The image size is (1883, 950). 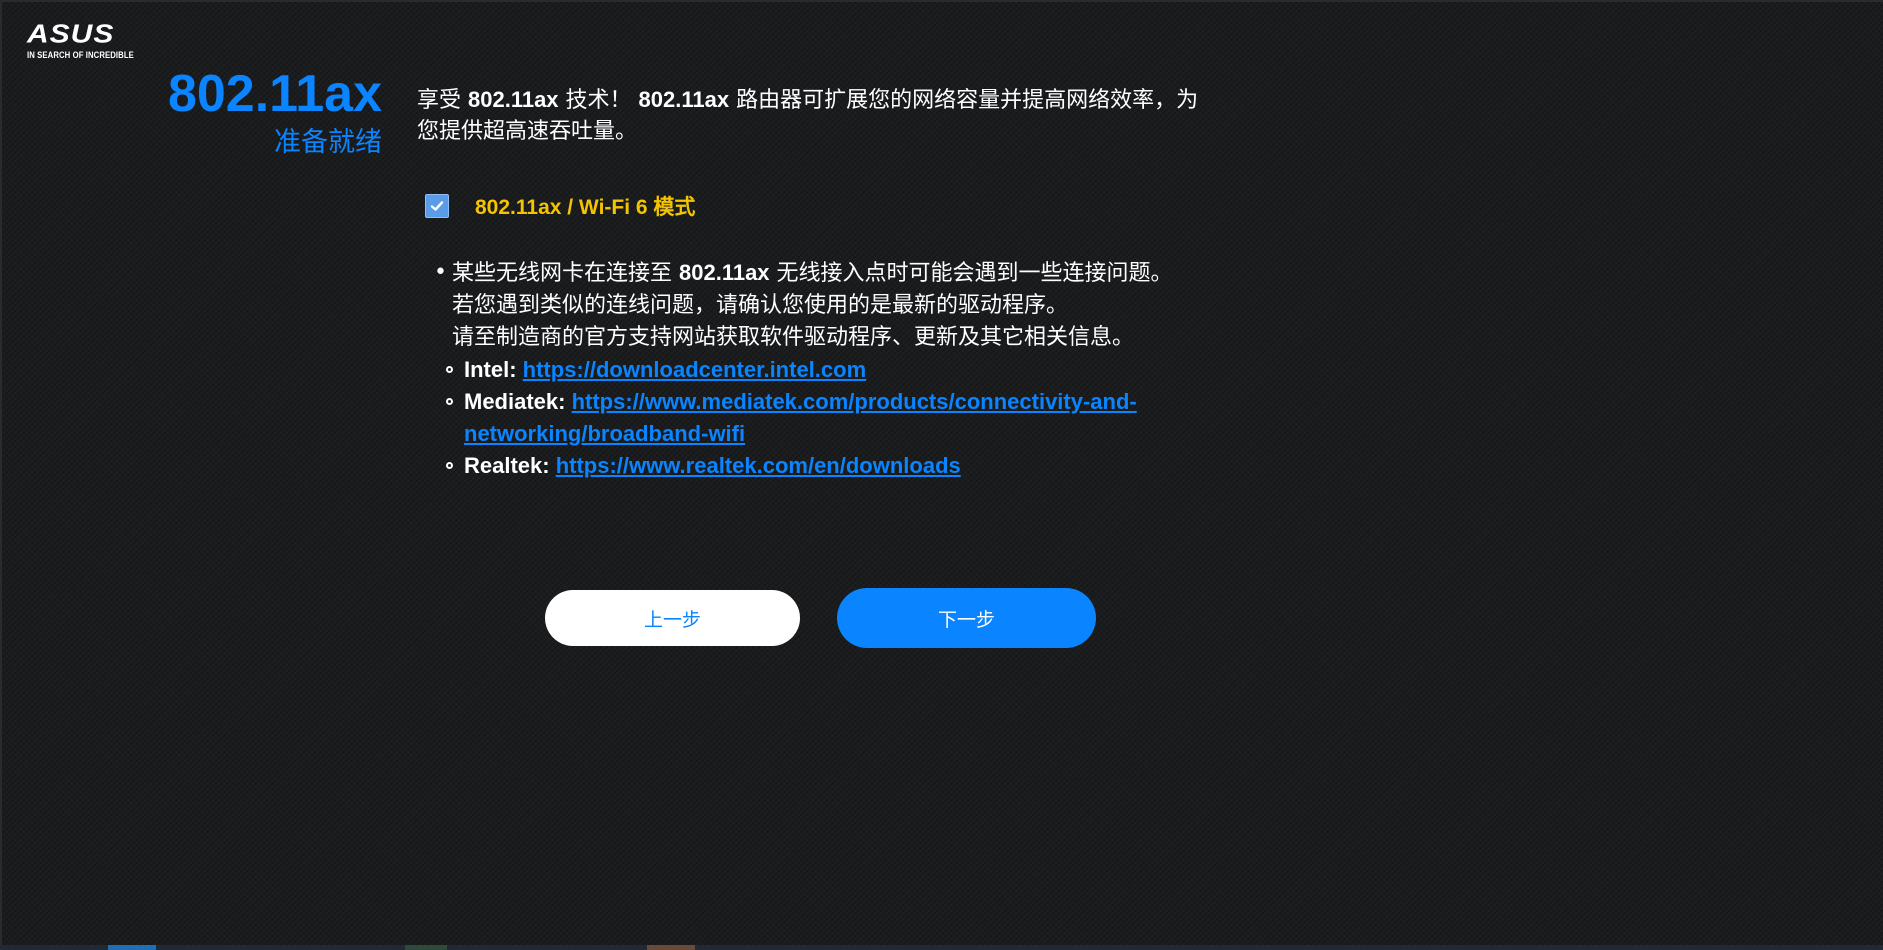 What do you see at coordinates (565, 273) in the screenshot?
I see `note-line-1-text-a: 某些无线网卡在连接至` at bounding box center [565, 273].